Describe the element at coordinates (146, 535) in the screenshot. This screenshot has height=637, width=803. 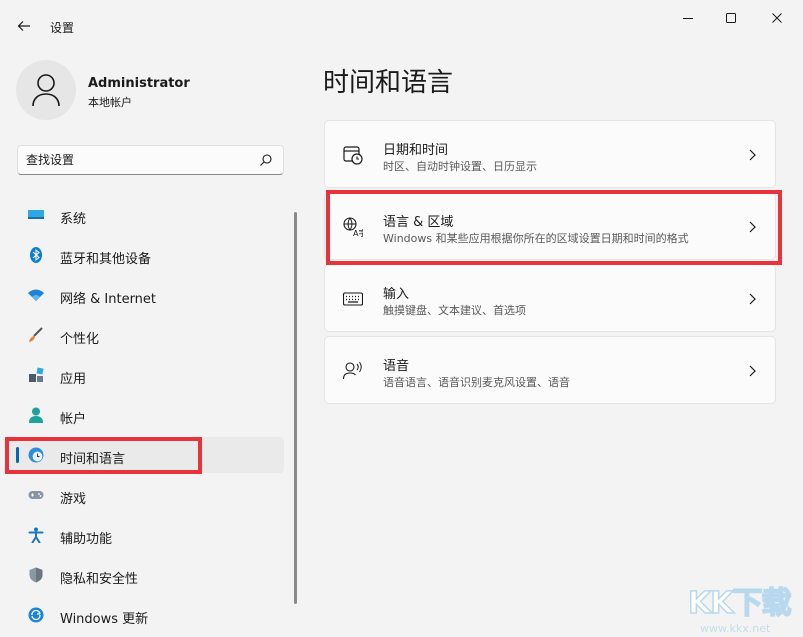
I see `sidebar-item-accessibility: 辅助功能` at that location.